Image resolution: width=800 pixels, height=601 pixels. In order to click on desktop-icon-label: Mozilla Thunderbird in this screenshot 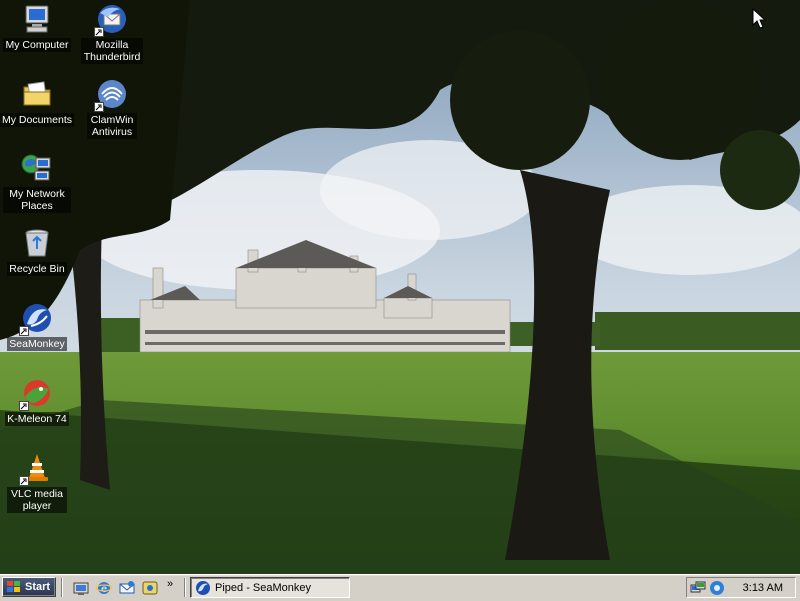, I will do `click(112, 51)`.